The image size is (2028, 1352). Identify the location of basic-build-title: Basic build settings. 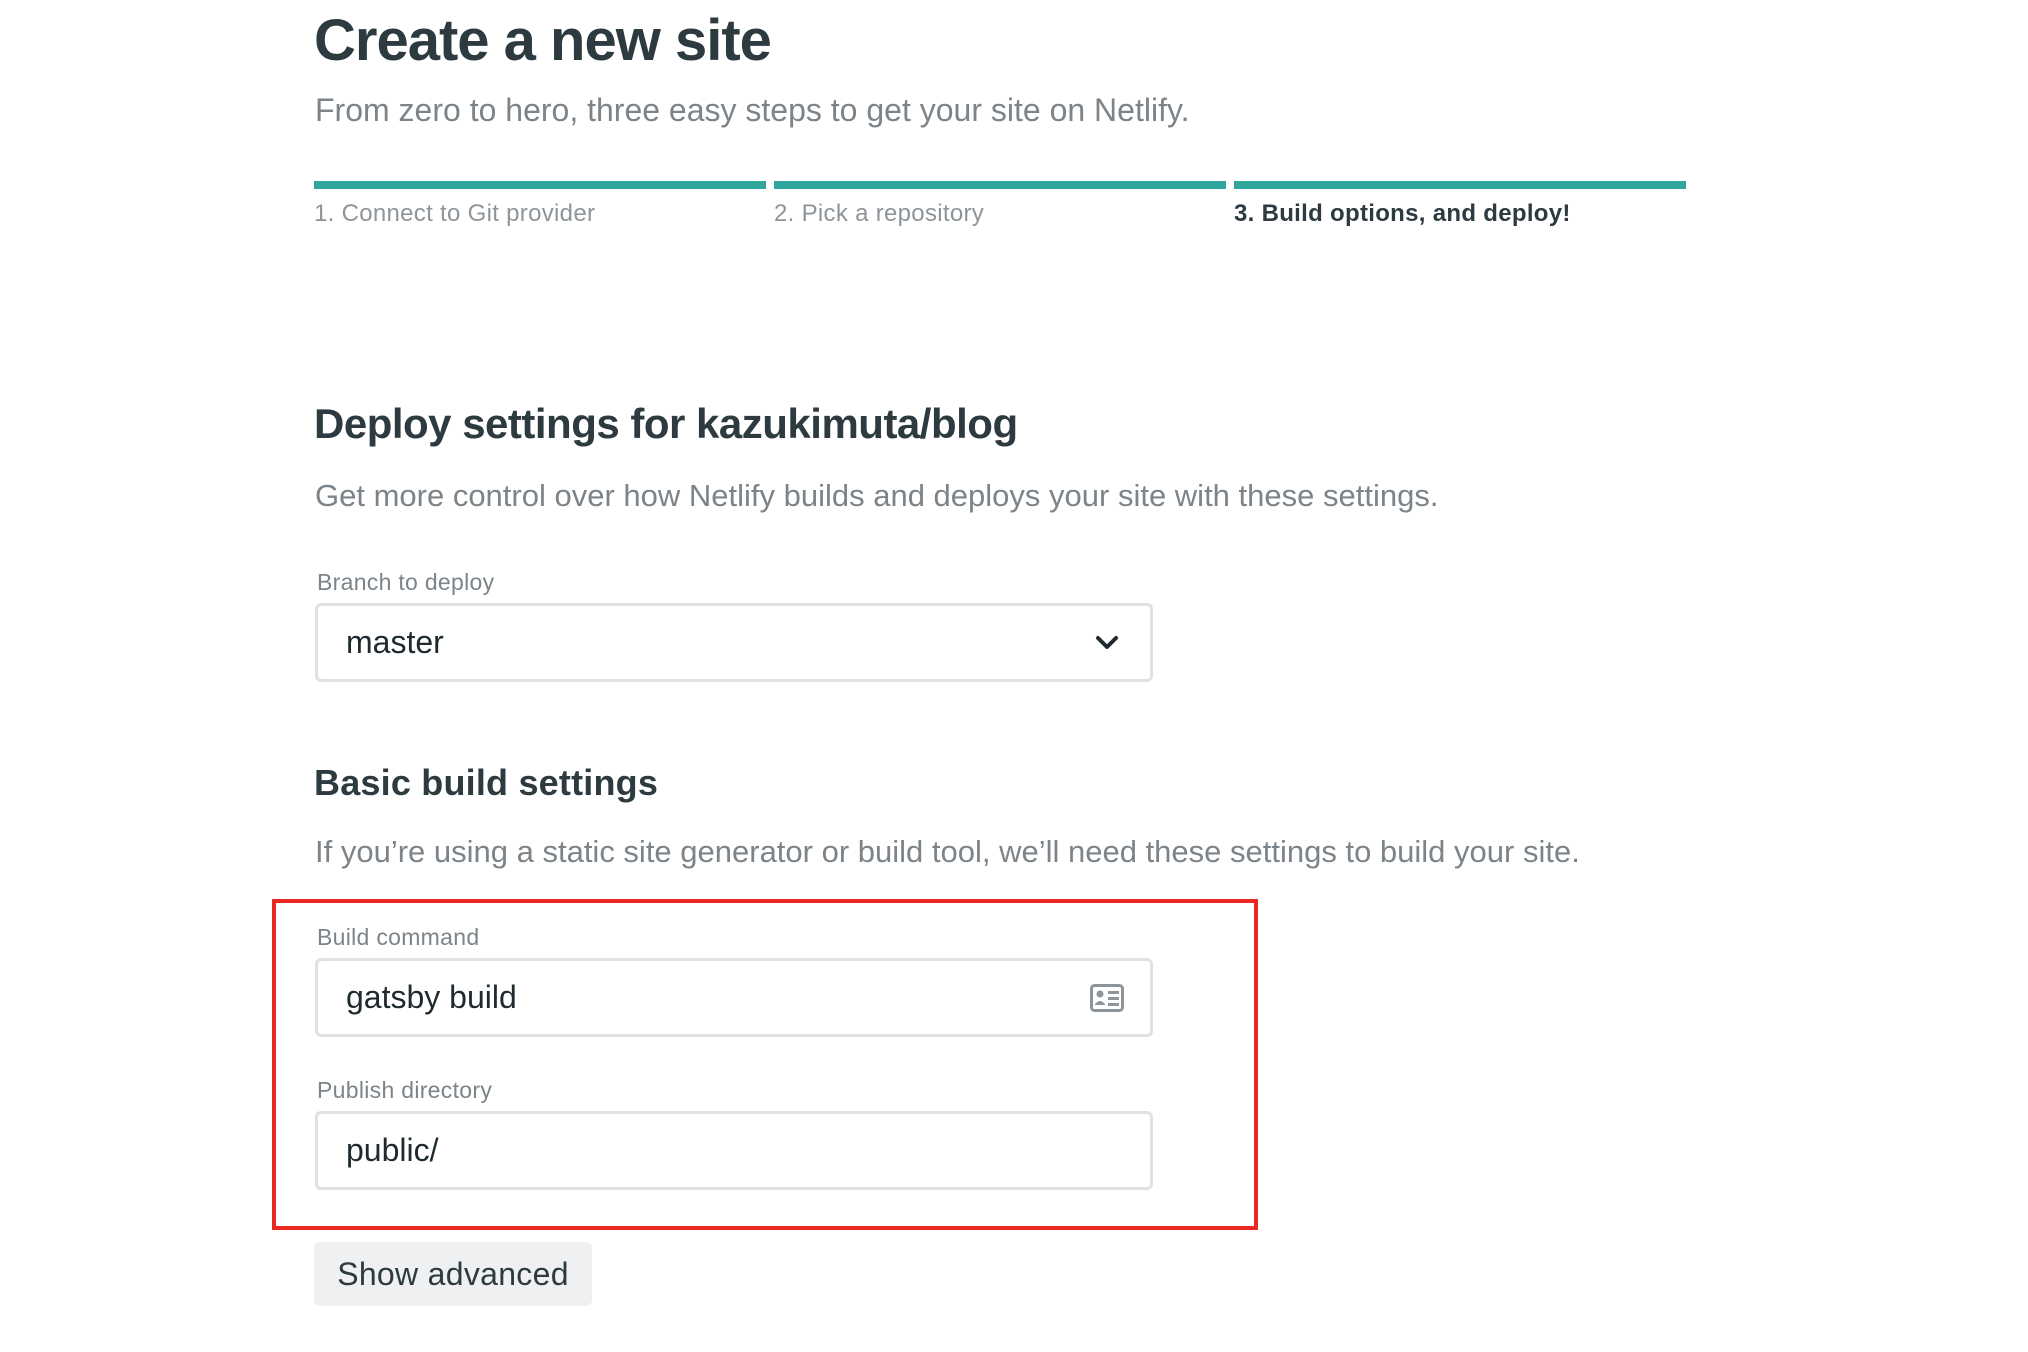
(486, 782).